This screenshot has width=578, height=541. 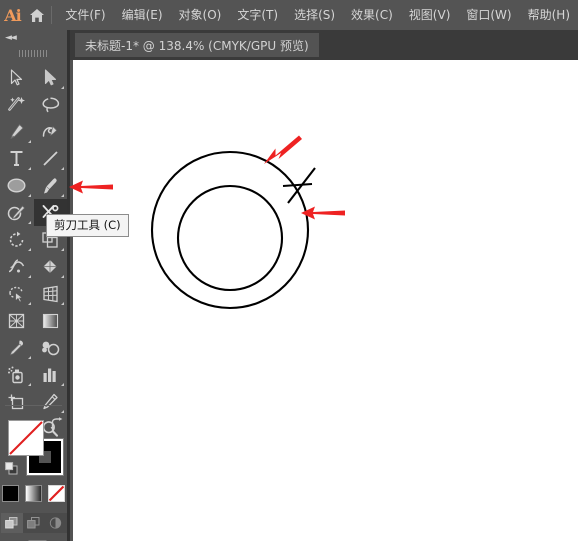 What do you see at coordinates (51, 104) in the screenshot?
I see `lasso-tool` at bounding box center [51, 104].